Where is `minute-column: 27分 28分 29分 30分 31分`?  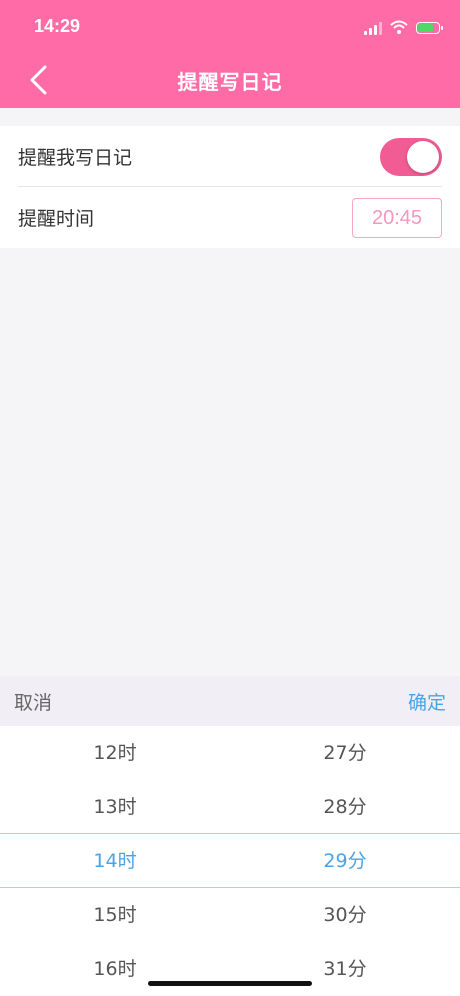 minute-column: 27分 28分 29分 30分 31分 is located at coordinates (345, 861).